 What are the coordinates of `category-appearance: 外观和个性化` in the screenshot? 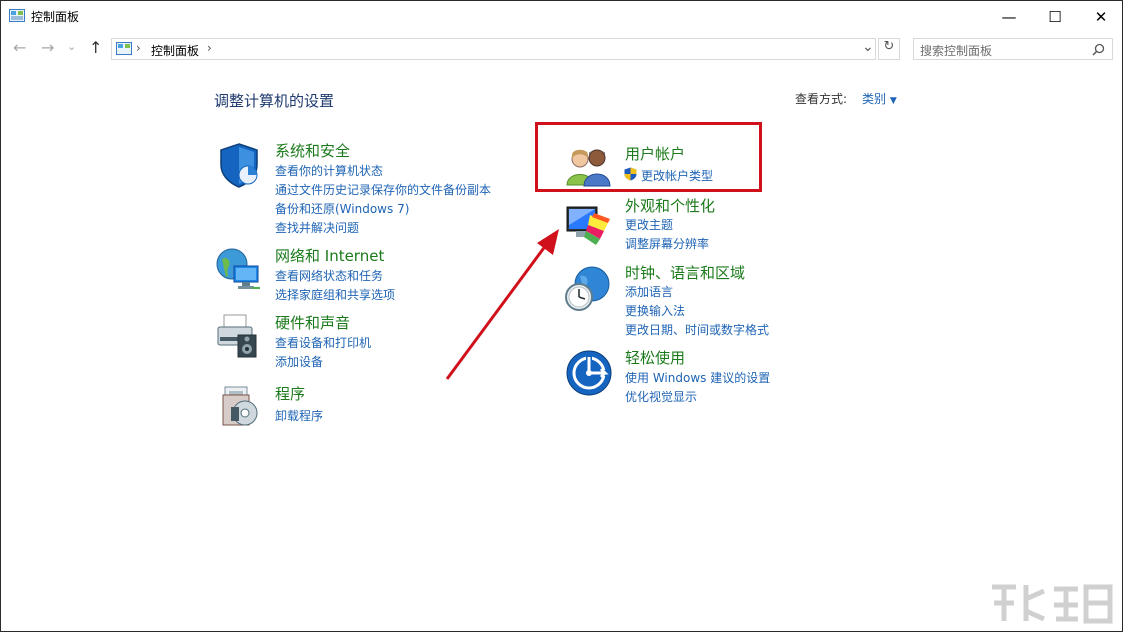 It's located at (670, 205).